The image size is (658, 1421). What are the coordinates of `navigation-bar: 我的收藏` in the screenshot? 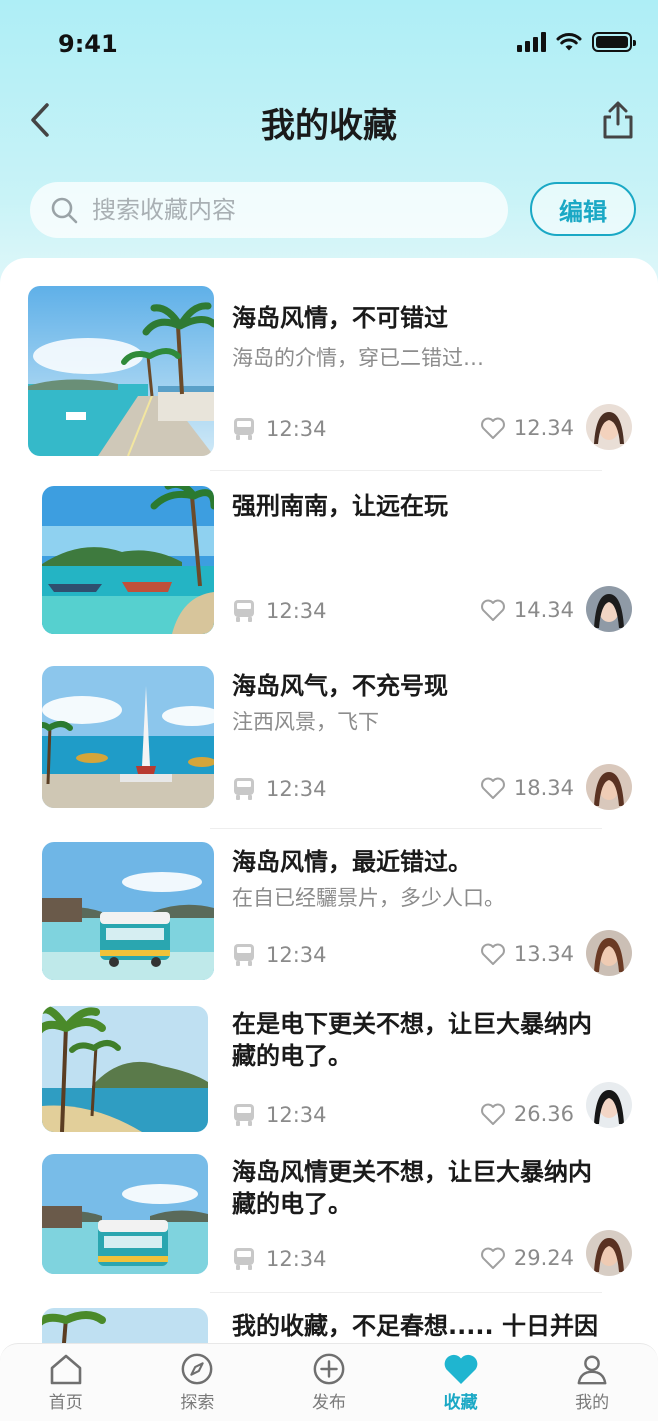 It's located at (329, 120).